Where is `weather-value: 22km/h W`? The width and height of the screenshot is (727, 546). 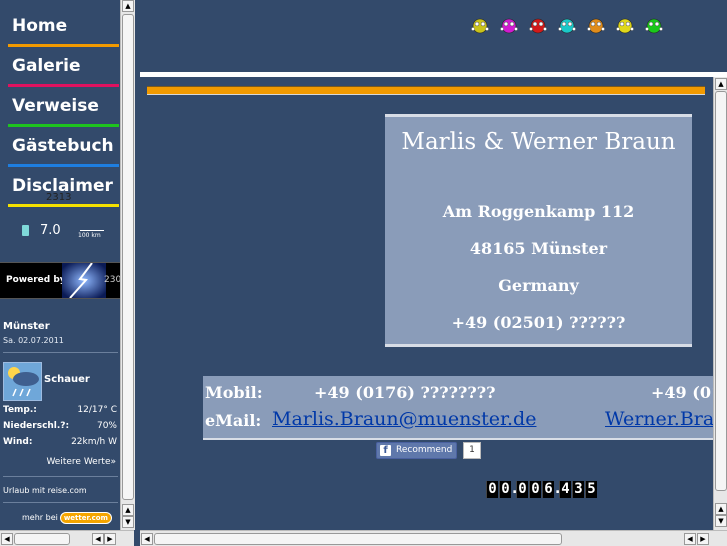
weather-value: 22km/h W is located at coordinates (94, 442).